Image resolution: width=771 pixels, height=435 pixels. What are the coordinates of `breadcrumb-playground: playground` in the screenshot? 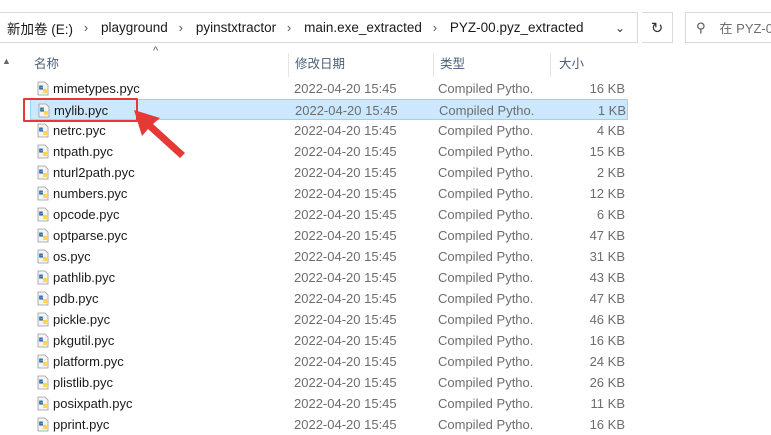 It's located at (133, 27).